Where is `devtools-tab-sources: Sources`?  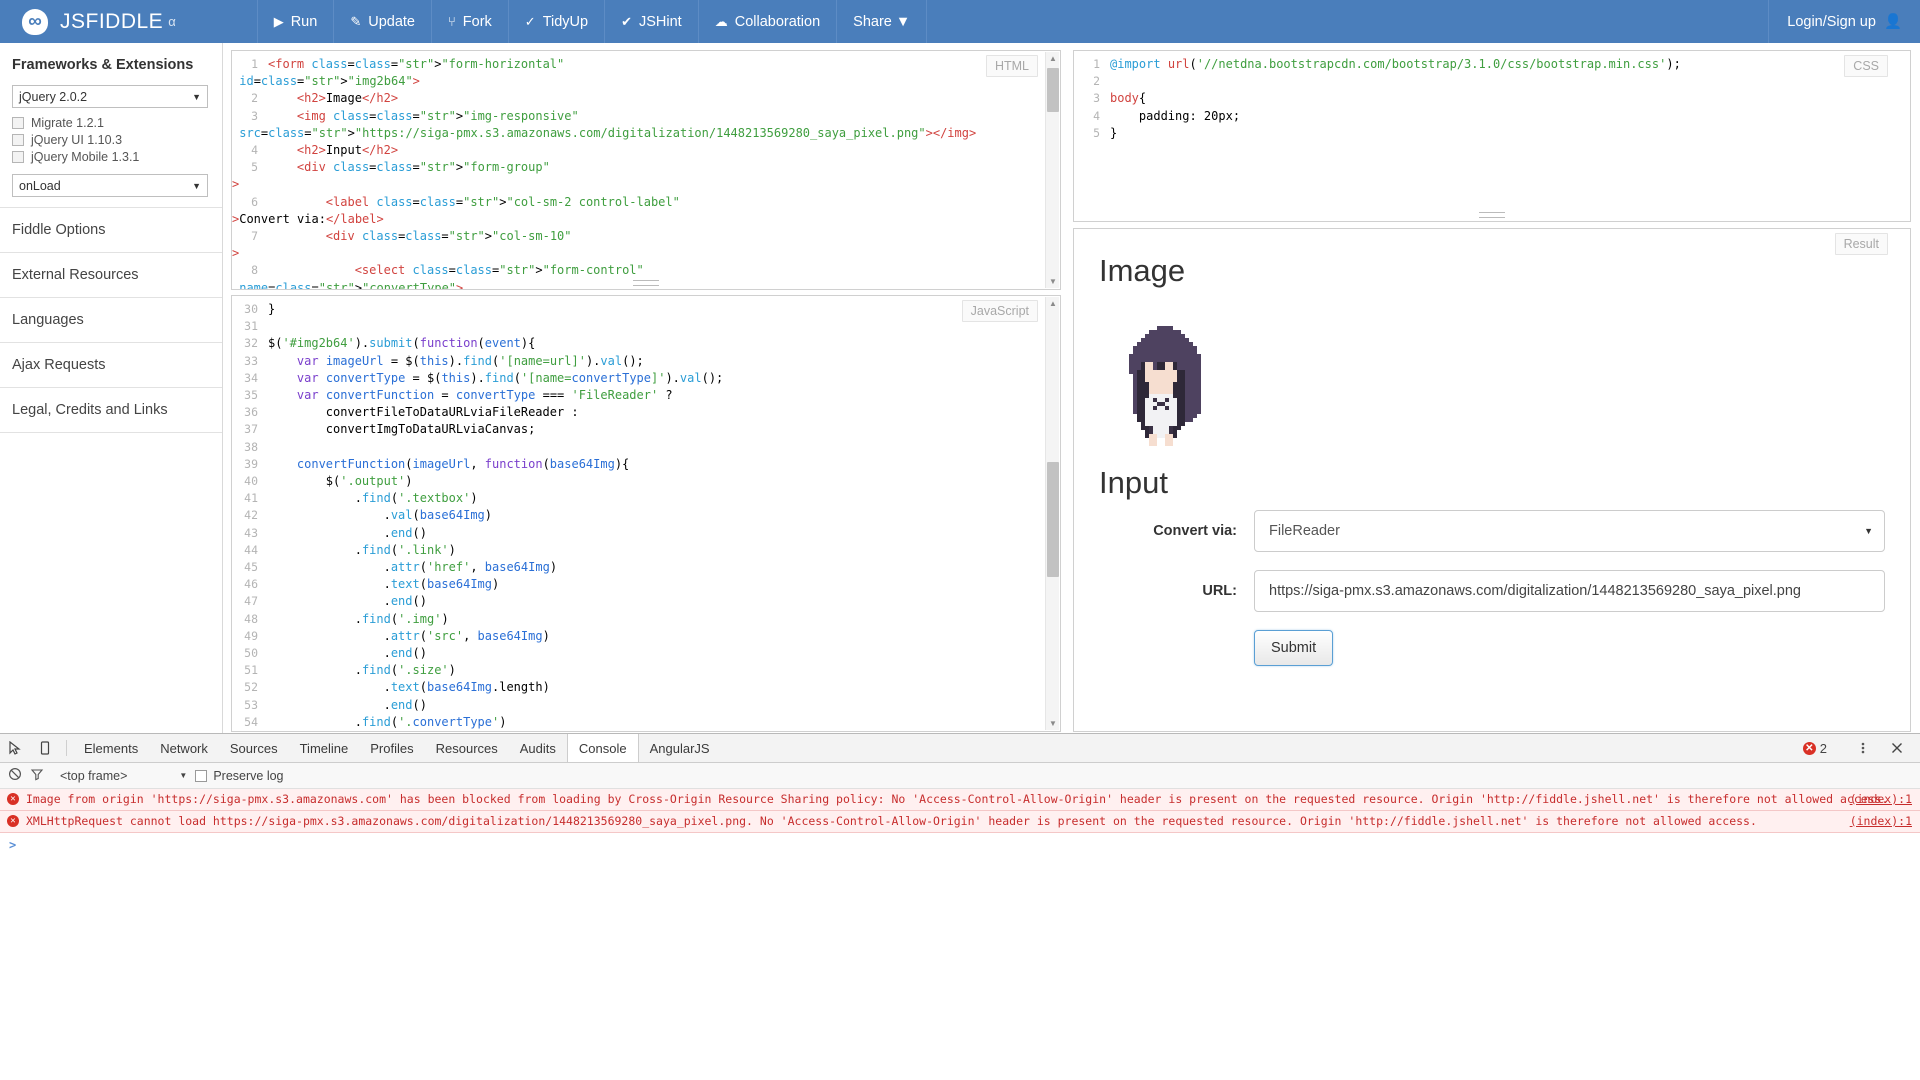
devtools-tab-sources: Sources is located at coordinates (254, 748).